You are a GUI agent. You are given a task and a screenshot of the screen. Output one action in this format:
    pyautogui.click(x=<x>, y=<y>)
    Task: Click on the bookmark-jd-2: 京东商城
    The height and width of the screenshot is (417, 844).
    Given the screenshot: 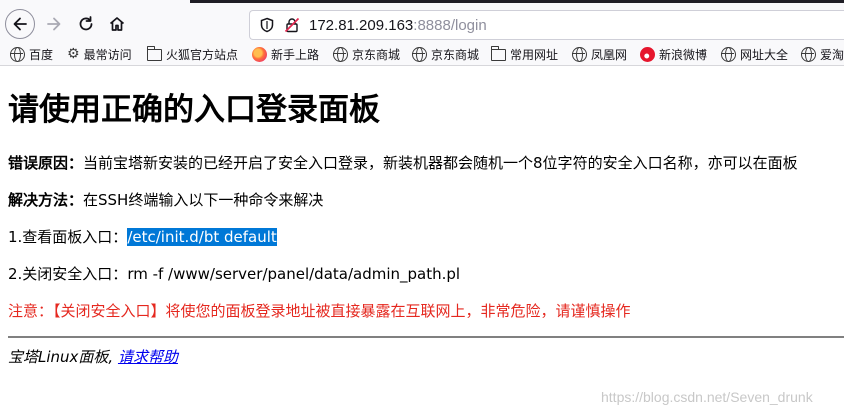 What is the action you would take?
    pyautogui.click(x=445, y=54)
    